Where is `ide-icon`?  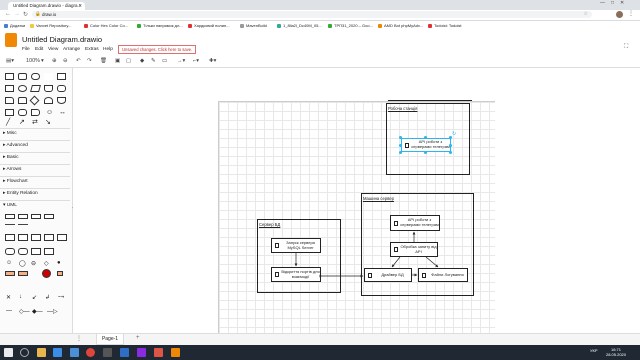 ide-icon is located at coordinates (141, 352).